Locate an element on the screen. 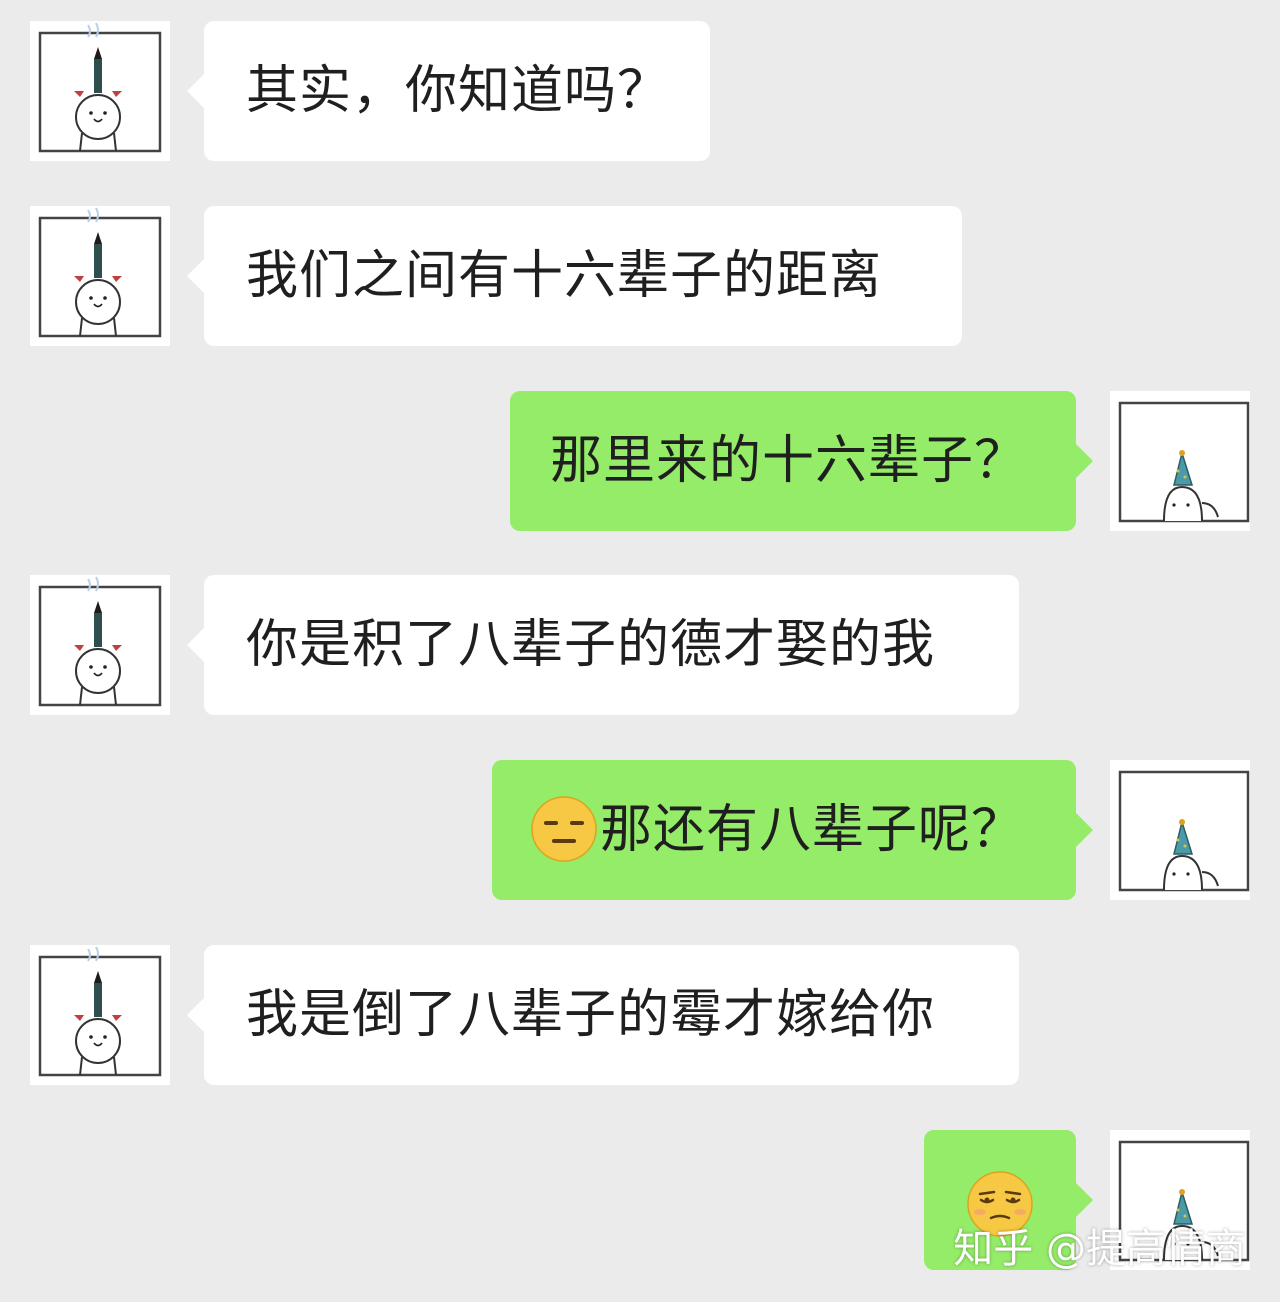  message-text: 我们之间有十六辈子的距离 is located at coordinates (564, 276).